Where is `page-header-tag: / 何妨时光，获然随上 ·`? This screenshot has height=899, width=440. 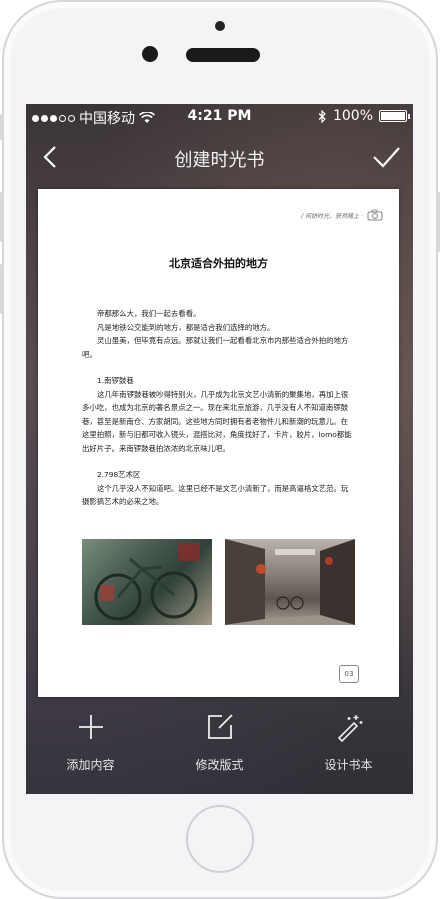 page-header-tag: / 何妨时光，获然随上 · is located at coordinates (342, 215).